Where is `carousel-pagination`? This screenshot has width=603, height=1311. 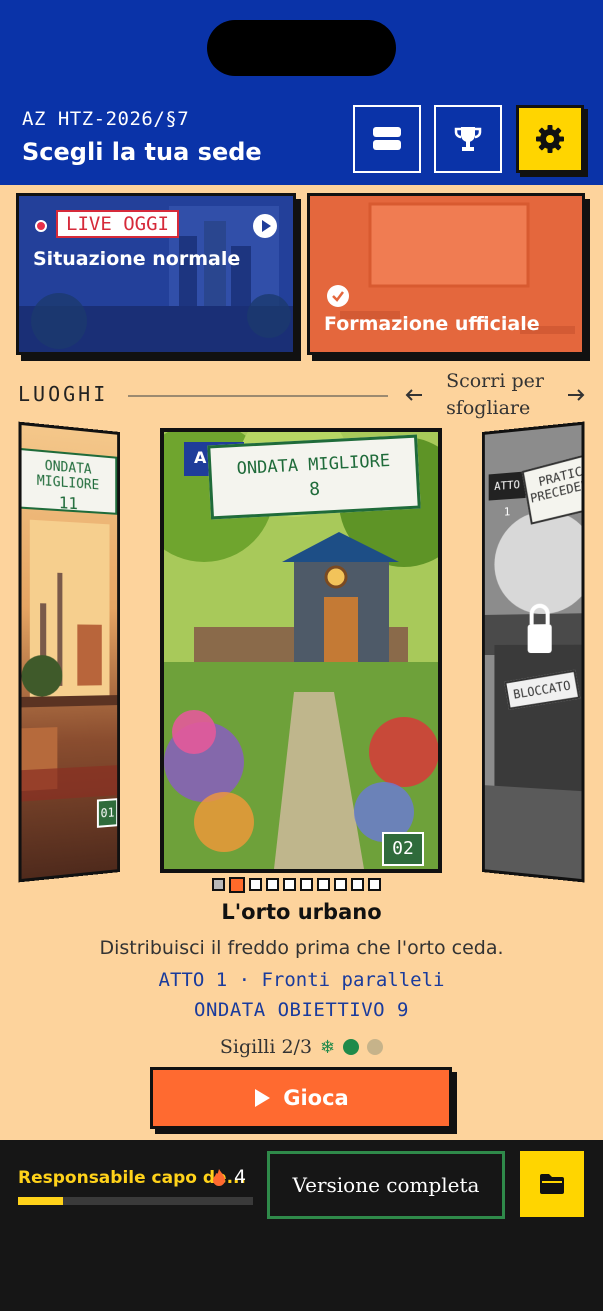 carousel-pagination is located at coordinates (296, 885).